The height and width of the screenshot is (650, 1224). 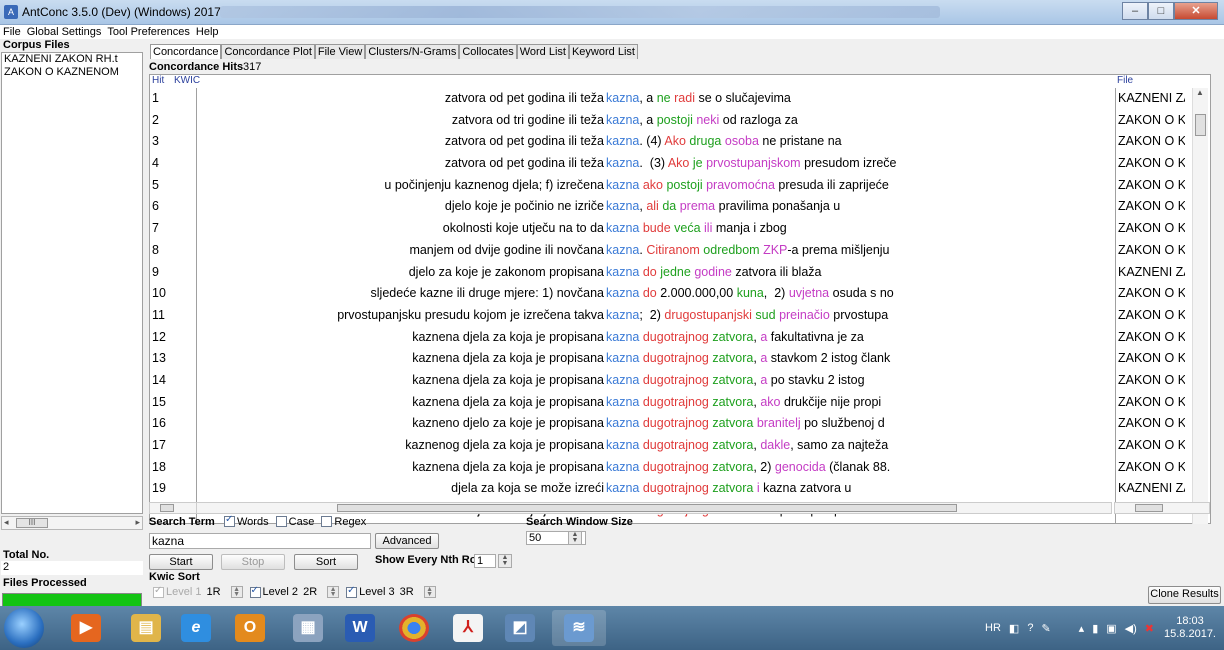 What do you see at coordinates (236, 592) in the screenshot?
I see `level1-spinner: ▲ ▼` at bounding box center [236, 592].